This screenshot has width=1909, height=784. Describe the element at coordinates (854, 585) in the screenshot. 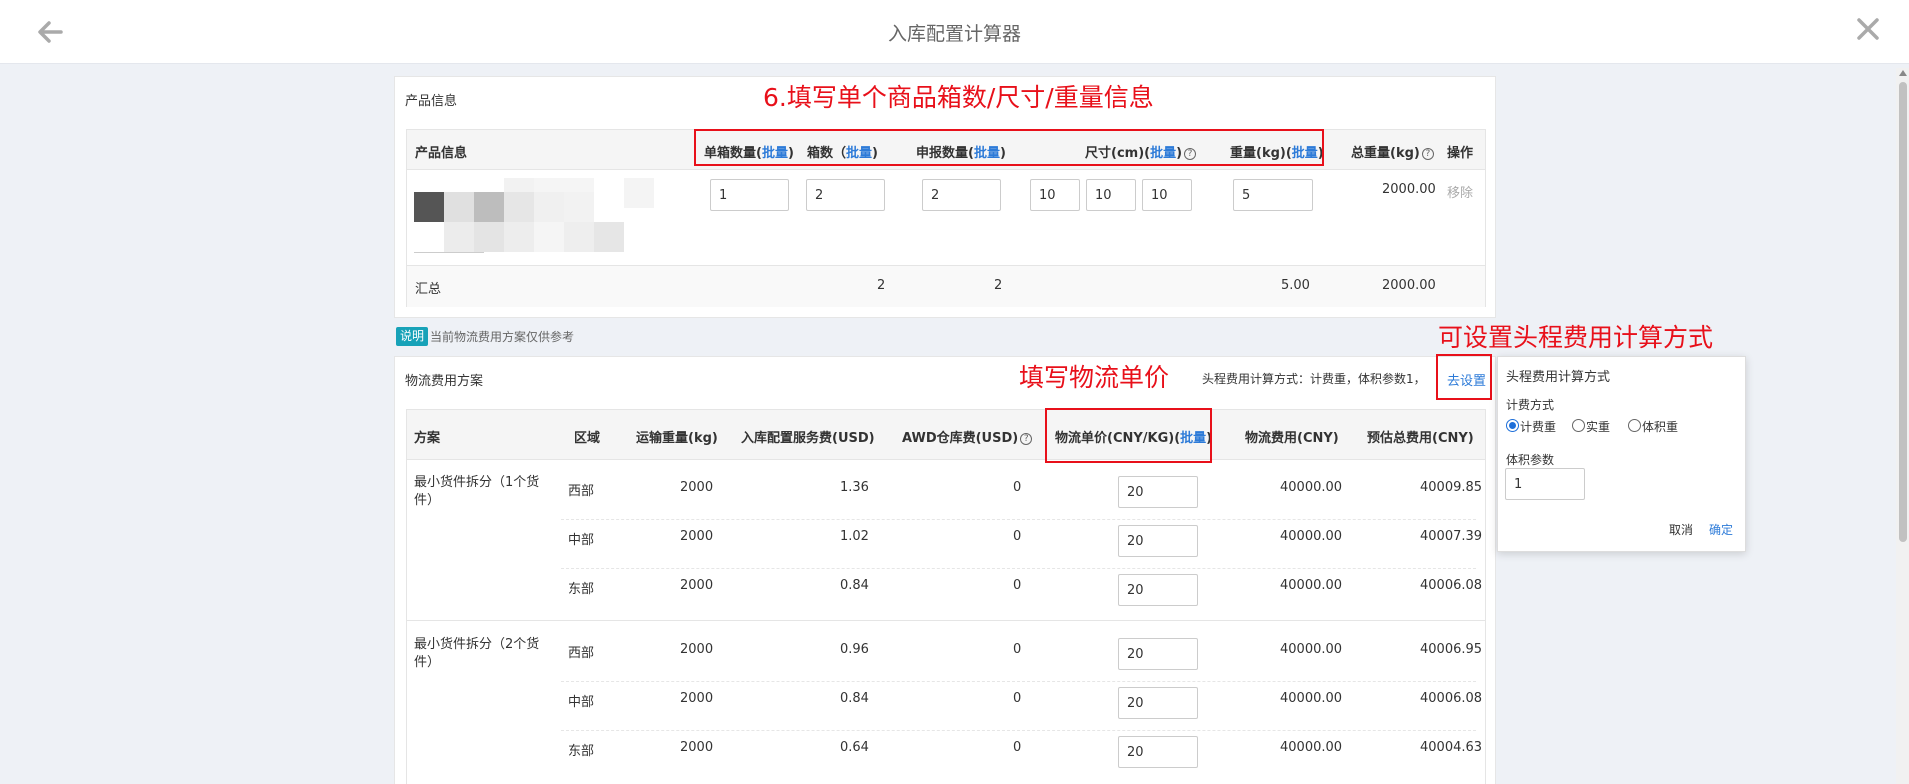

I see `g1-r3-service-fee: 0.84` at that location.